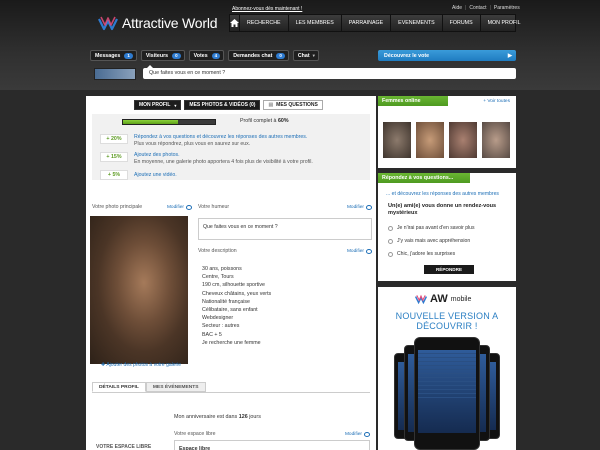 Image resolution: width=600 pixels, height=450 pixels. What do you see at coordinates (162, 55) in the screenshot?
I see `visitors-counter: Visiteurs 0` at bounding box center [162, 55].